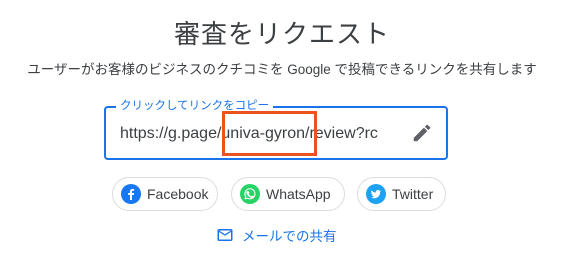 This screenshot has height=262, width=564. What do you see at coordinates (298, 194) in the screenshot?
I see `whatsapp-label: WhatsApp` at bounding box center [298, 194].